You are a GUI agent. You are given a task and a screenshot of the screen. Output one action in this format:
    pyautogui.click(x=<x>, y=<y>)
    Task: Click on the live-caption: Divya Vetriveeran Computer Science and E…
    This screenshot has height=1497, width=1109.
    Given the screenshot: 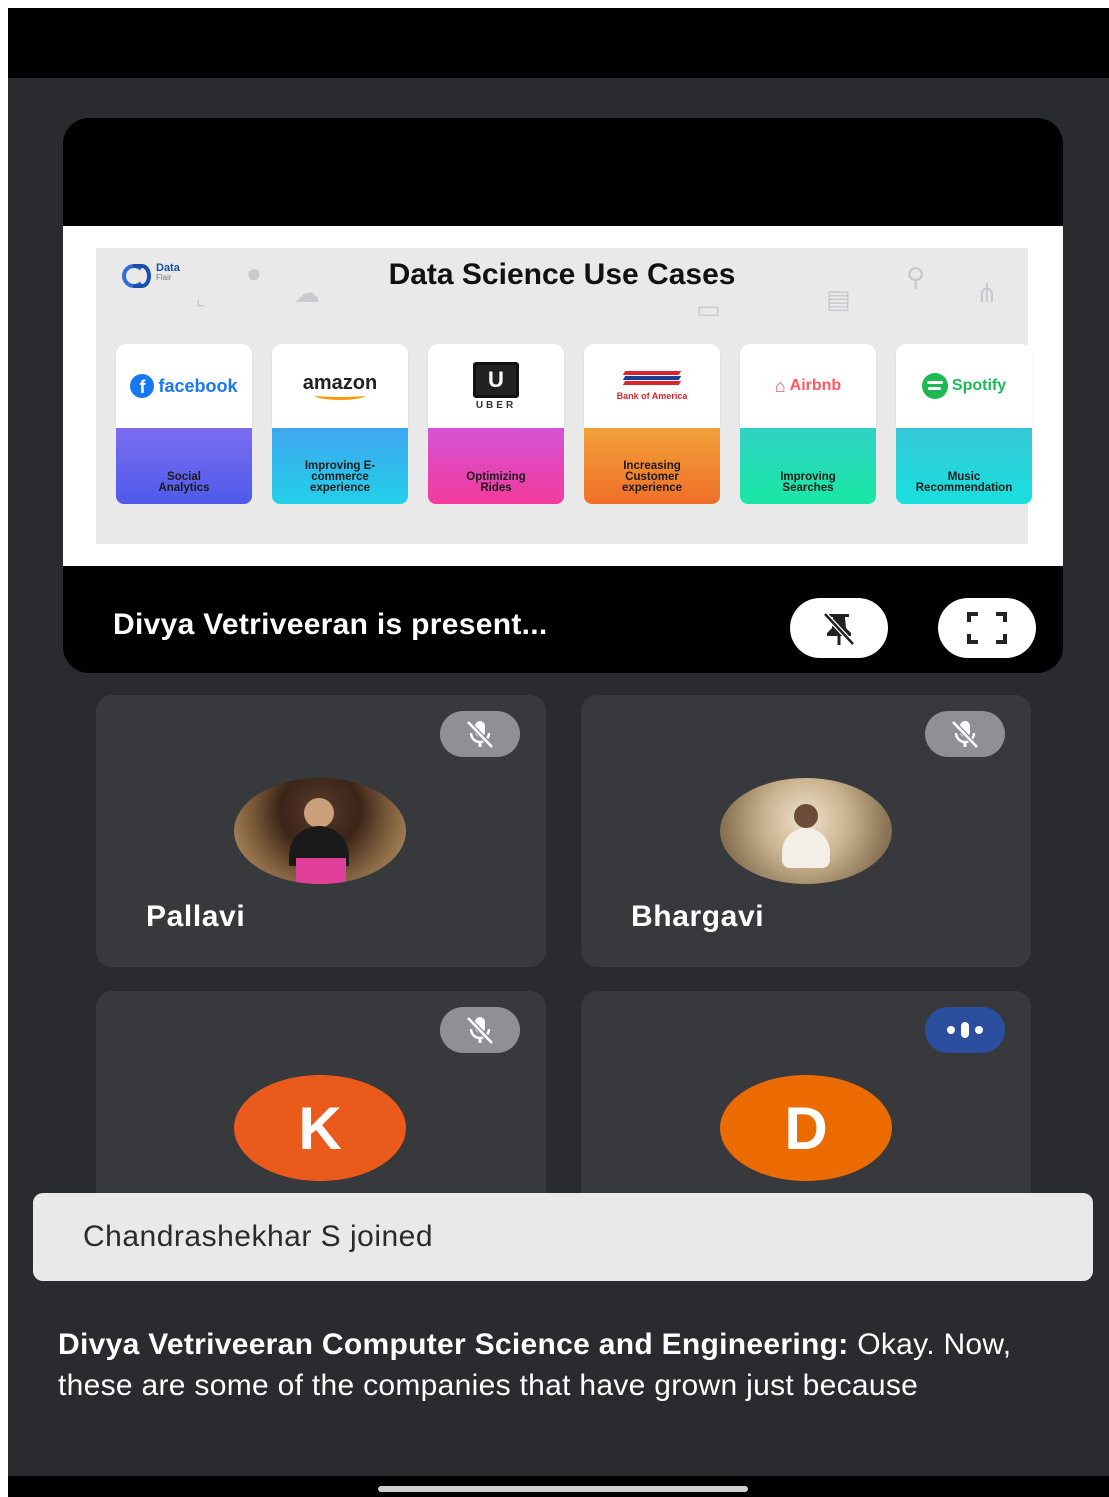 What is the action you would take?
    pyautogui.click(x=563, y=1365)
    